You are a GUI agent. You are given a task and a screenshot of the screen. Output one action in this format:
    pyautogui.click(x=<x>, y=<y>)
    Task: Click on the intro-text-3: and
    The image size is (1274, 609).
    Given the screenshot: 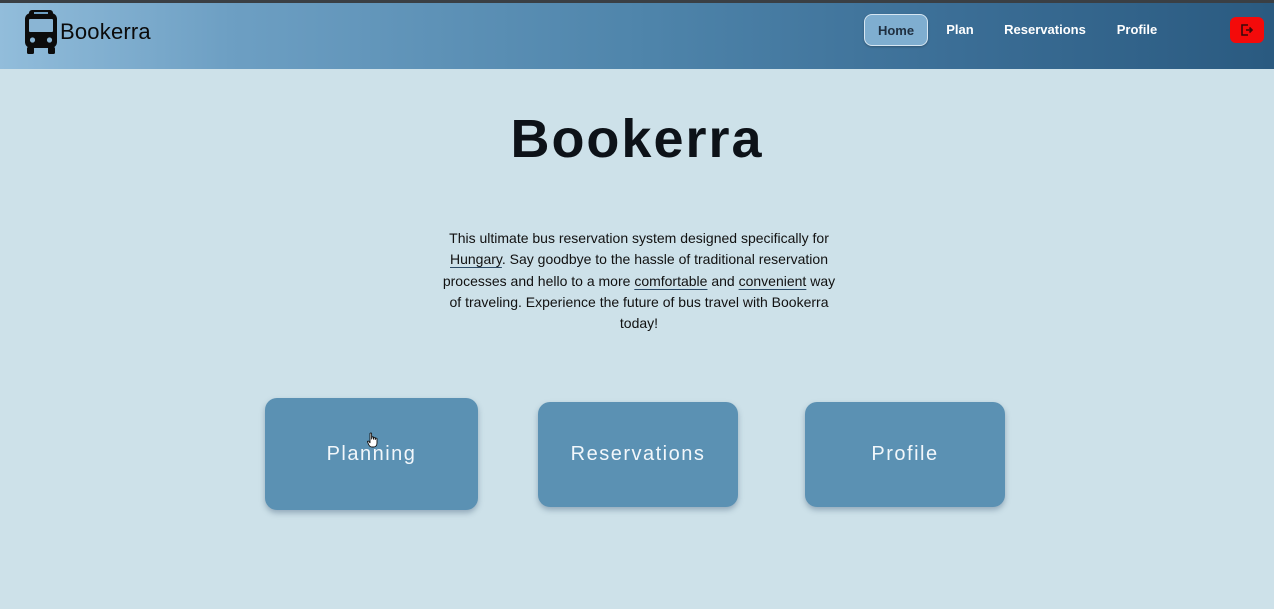 What is the action you would take?
    pyautogui.click(x=723, y=280)
    